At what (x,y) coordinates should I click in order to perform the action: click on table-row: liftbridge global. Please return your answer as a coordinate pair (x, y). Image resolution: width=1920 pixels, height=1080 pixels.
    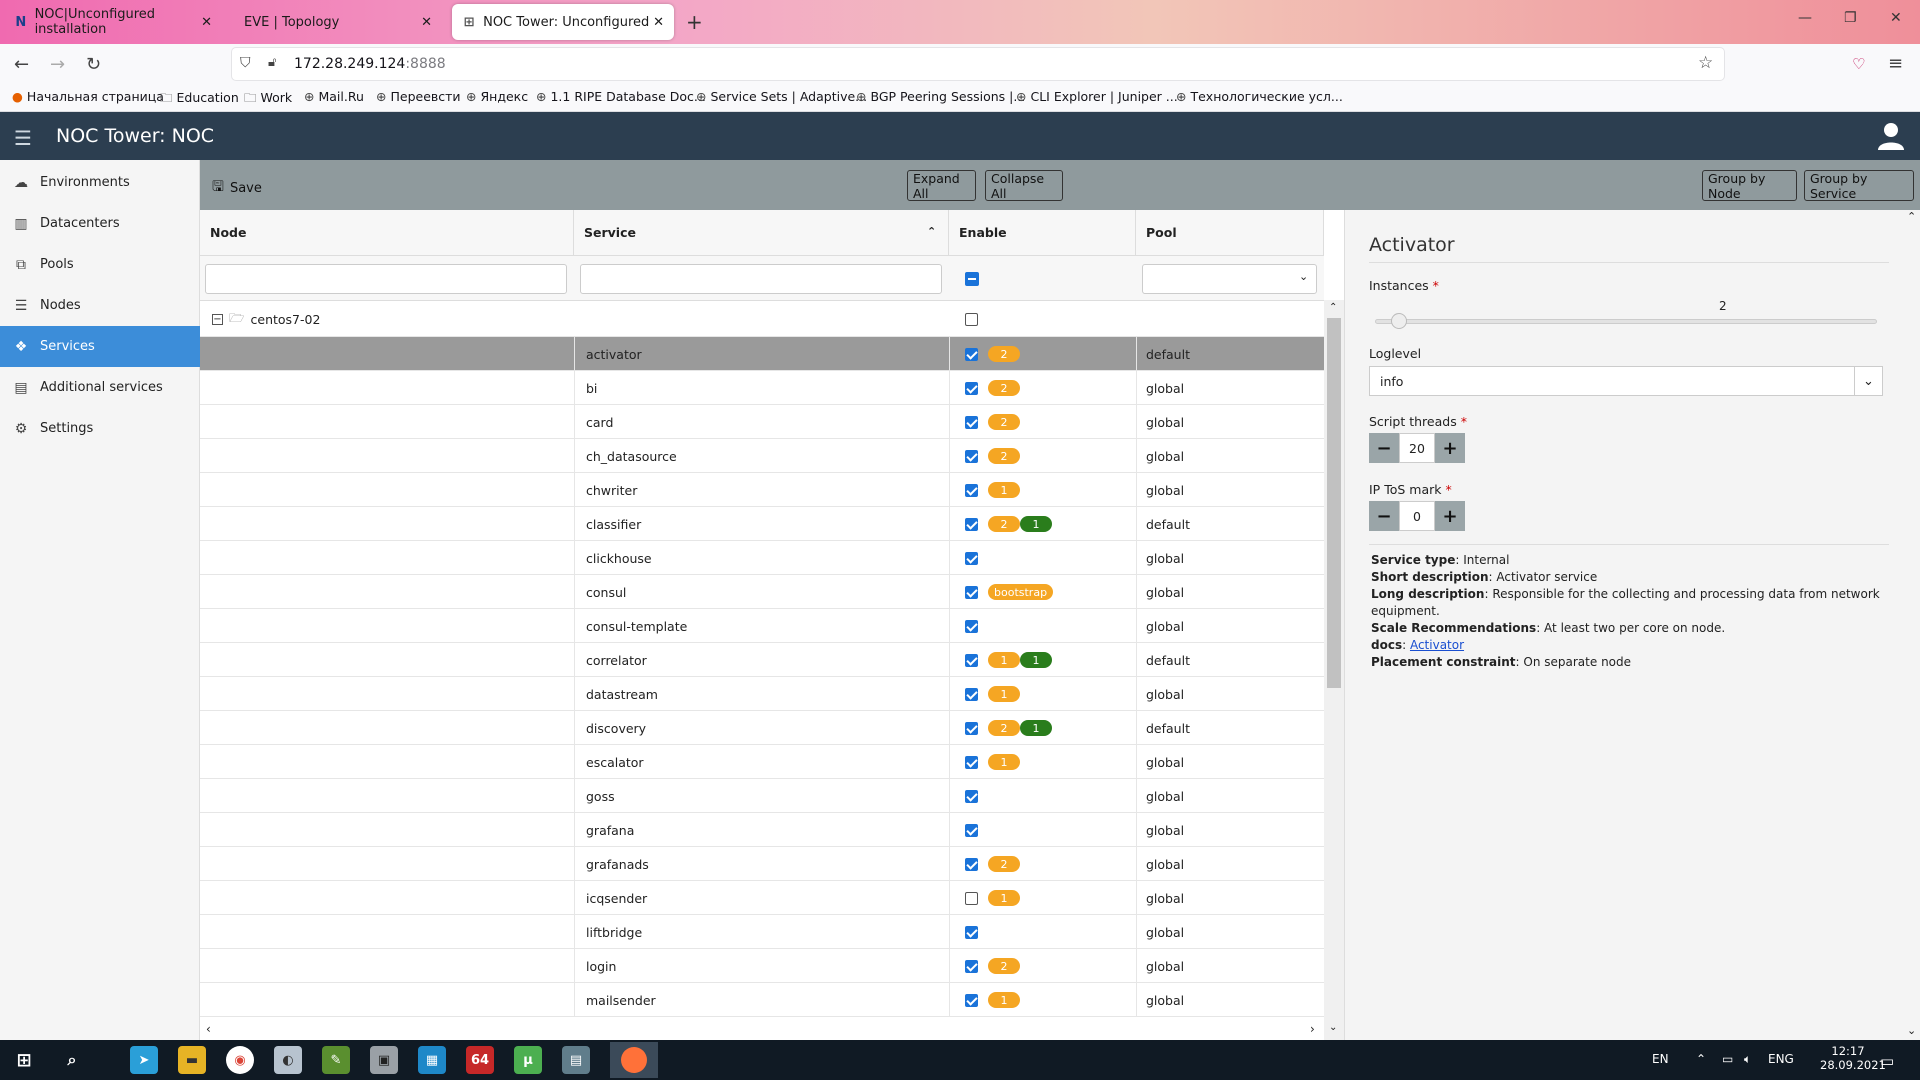
    Looking at the image, I should click on (762, 932).